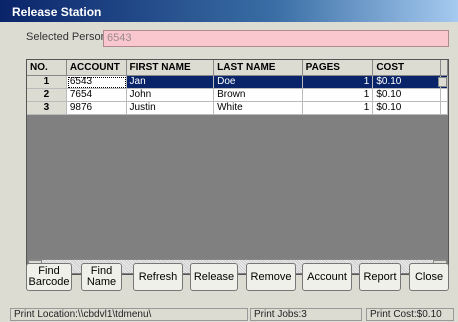 This screenshot has height=322, width=458. What do you see at coordinates (170, 108) in the screenshot?
I see `cell-first-name: Justin` at bounding box center [170, 108].